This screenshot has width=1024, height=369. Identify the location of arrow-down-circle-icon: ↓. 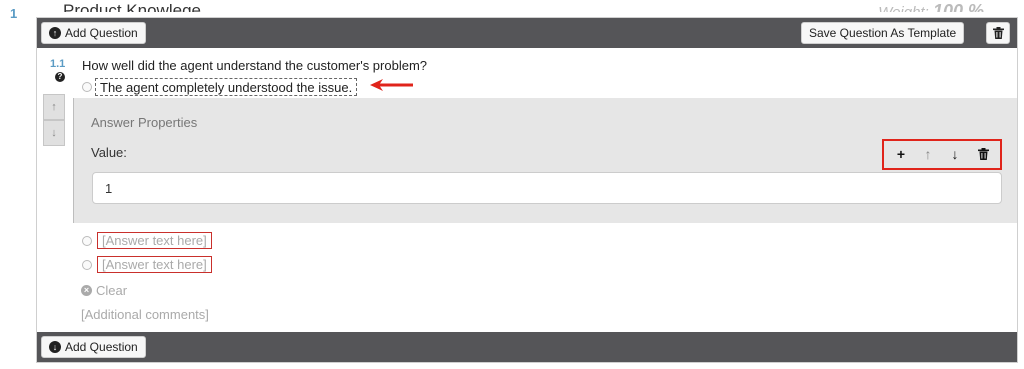
(55, 347).